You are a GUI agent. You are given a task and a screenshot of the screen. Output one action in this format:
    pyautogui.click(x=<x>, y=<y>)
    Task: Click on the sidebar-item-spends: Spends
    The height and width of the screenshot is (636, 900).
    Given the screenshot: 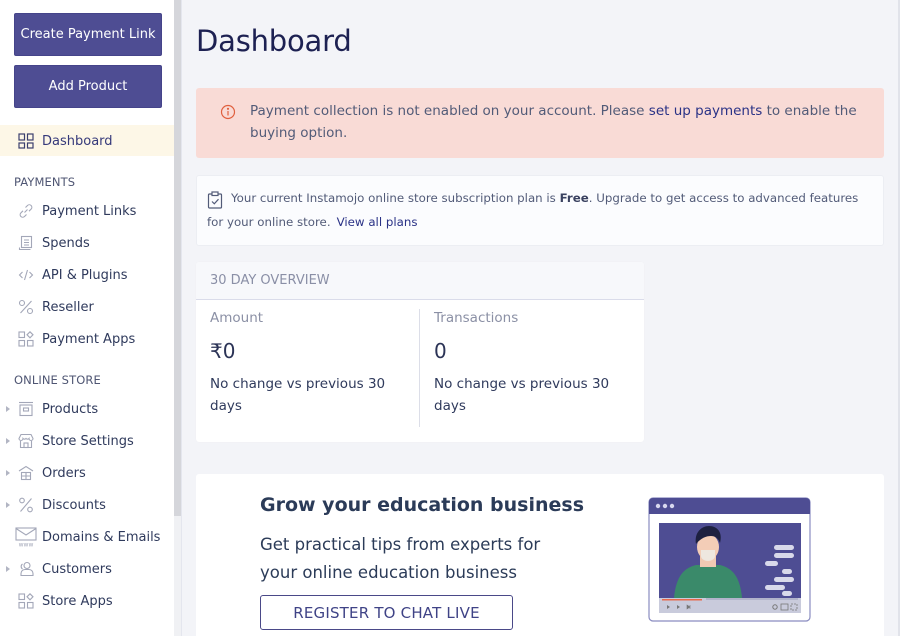 What is the action you would take?
    pyautogui.click(x=87, y=243)
    